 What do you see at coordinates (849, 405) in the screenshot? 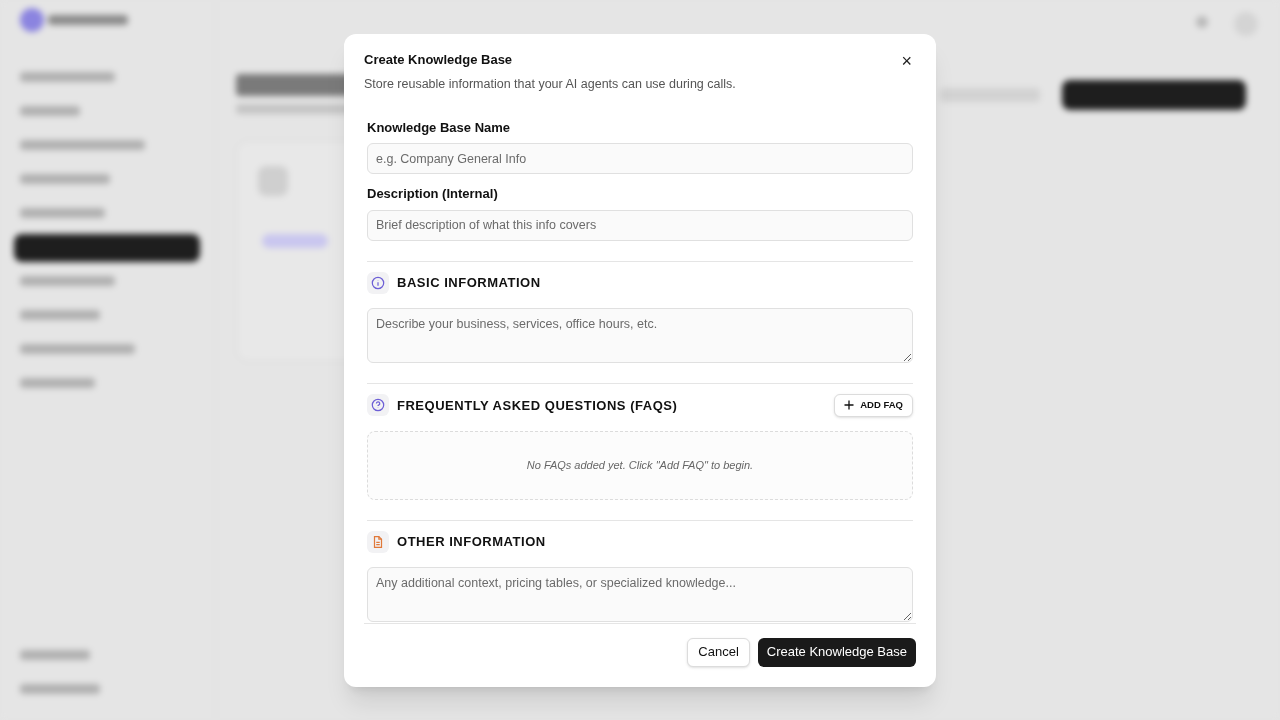
I see `plus-icon` at bounding box center [849, 405].